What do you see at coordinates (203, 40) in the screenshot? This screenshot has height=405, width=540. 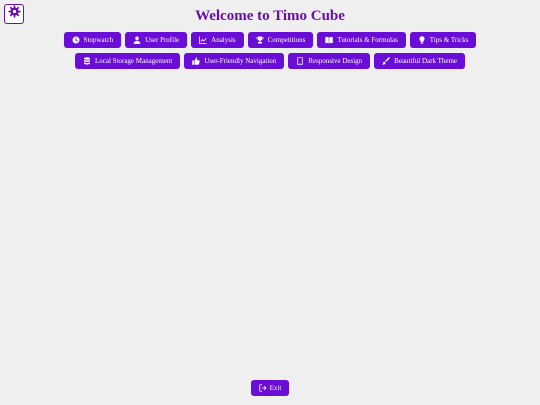 I see `chart-line-icon` at bounding box center [203, 40].